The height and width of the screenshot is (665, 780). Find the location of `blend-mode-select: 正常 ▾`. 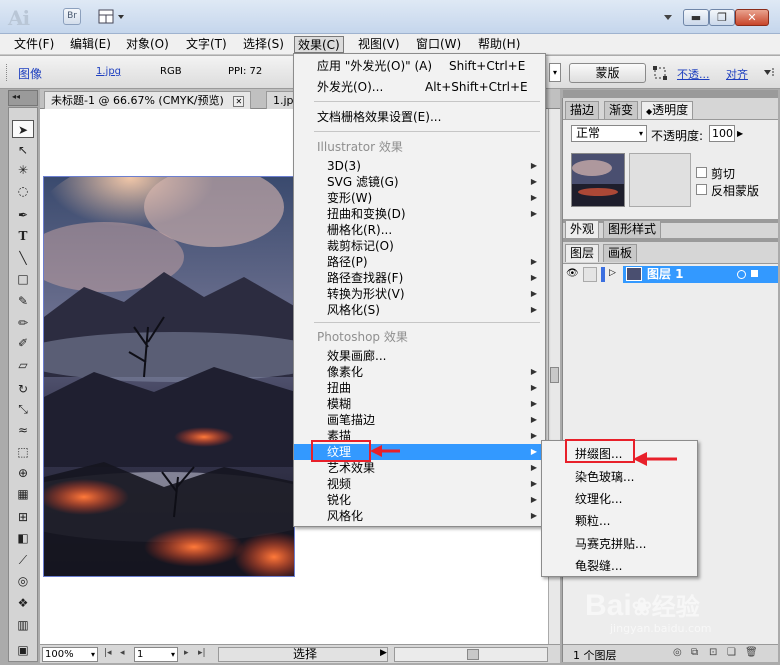

blend-mode-select: 正常 ▾ is located at coordinates (609, 133).